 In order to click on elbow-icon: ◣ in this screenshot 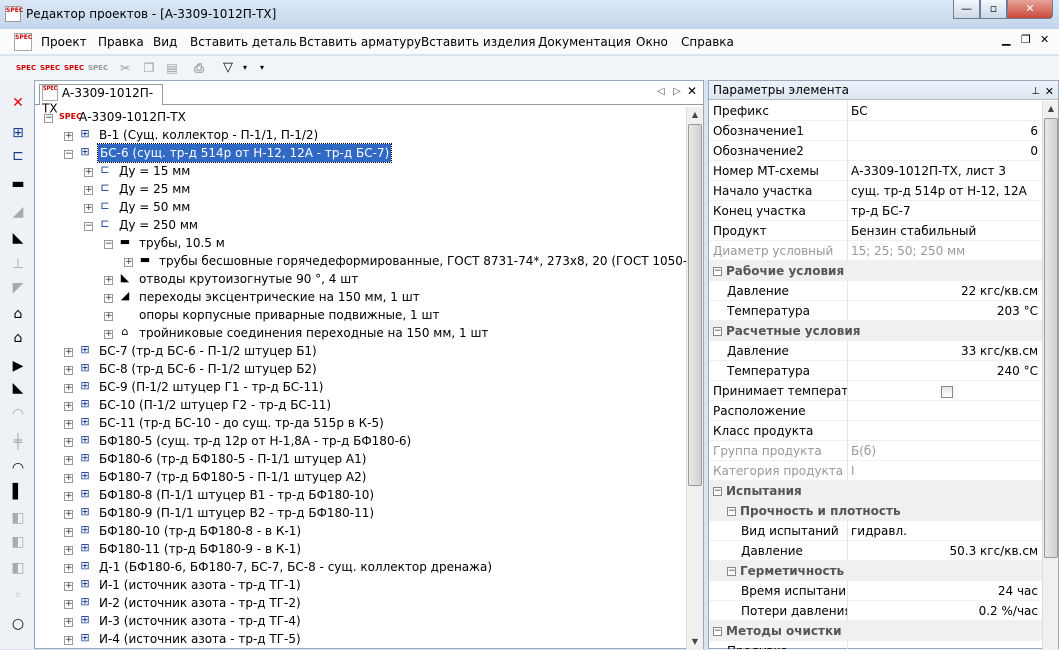, I will do `click(18, 238)`.